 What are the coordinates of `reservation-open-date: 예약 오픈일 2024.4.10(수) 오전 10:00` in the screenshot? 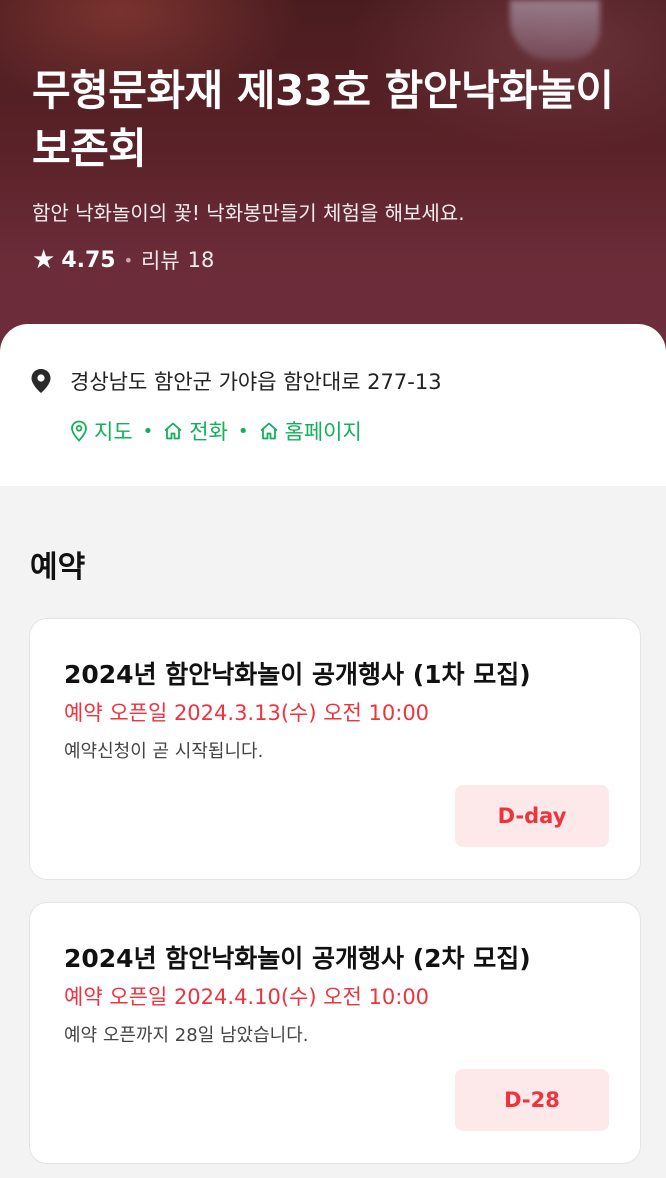 It's located at (247, 997).